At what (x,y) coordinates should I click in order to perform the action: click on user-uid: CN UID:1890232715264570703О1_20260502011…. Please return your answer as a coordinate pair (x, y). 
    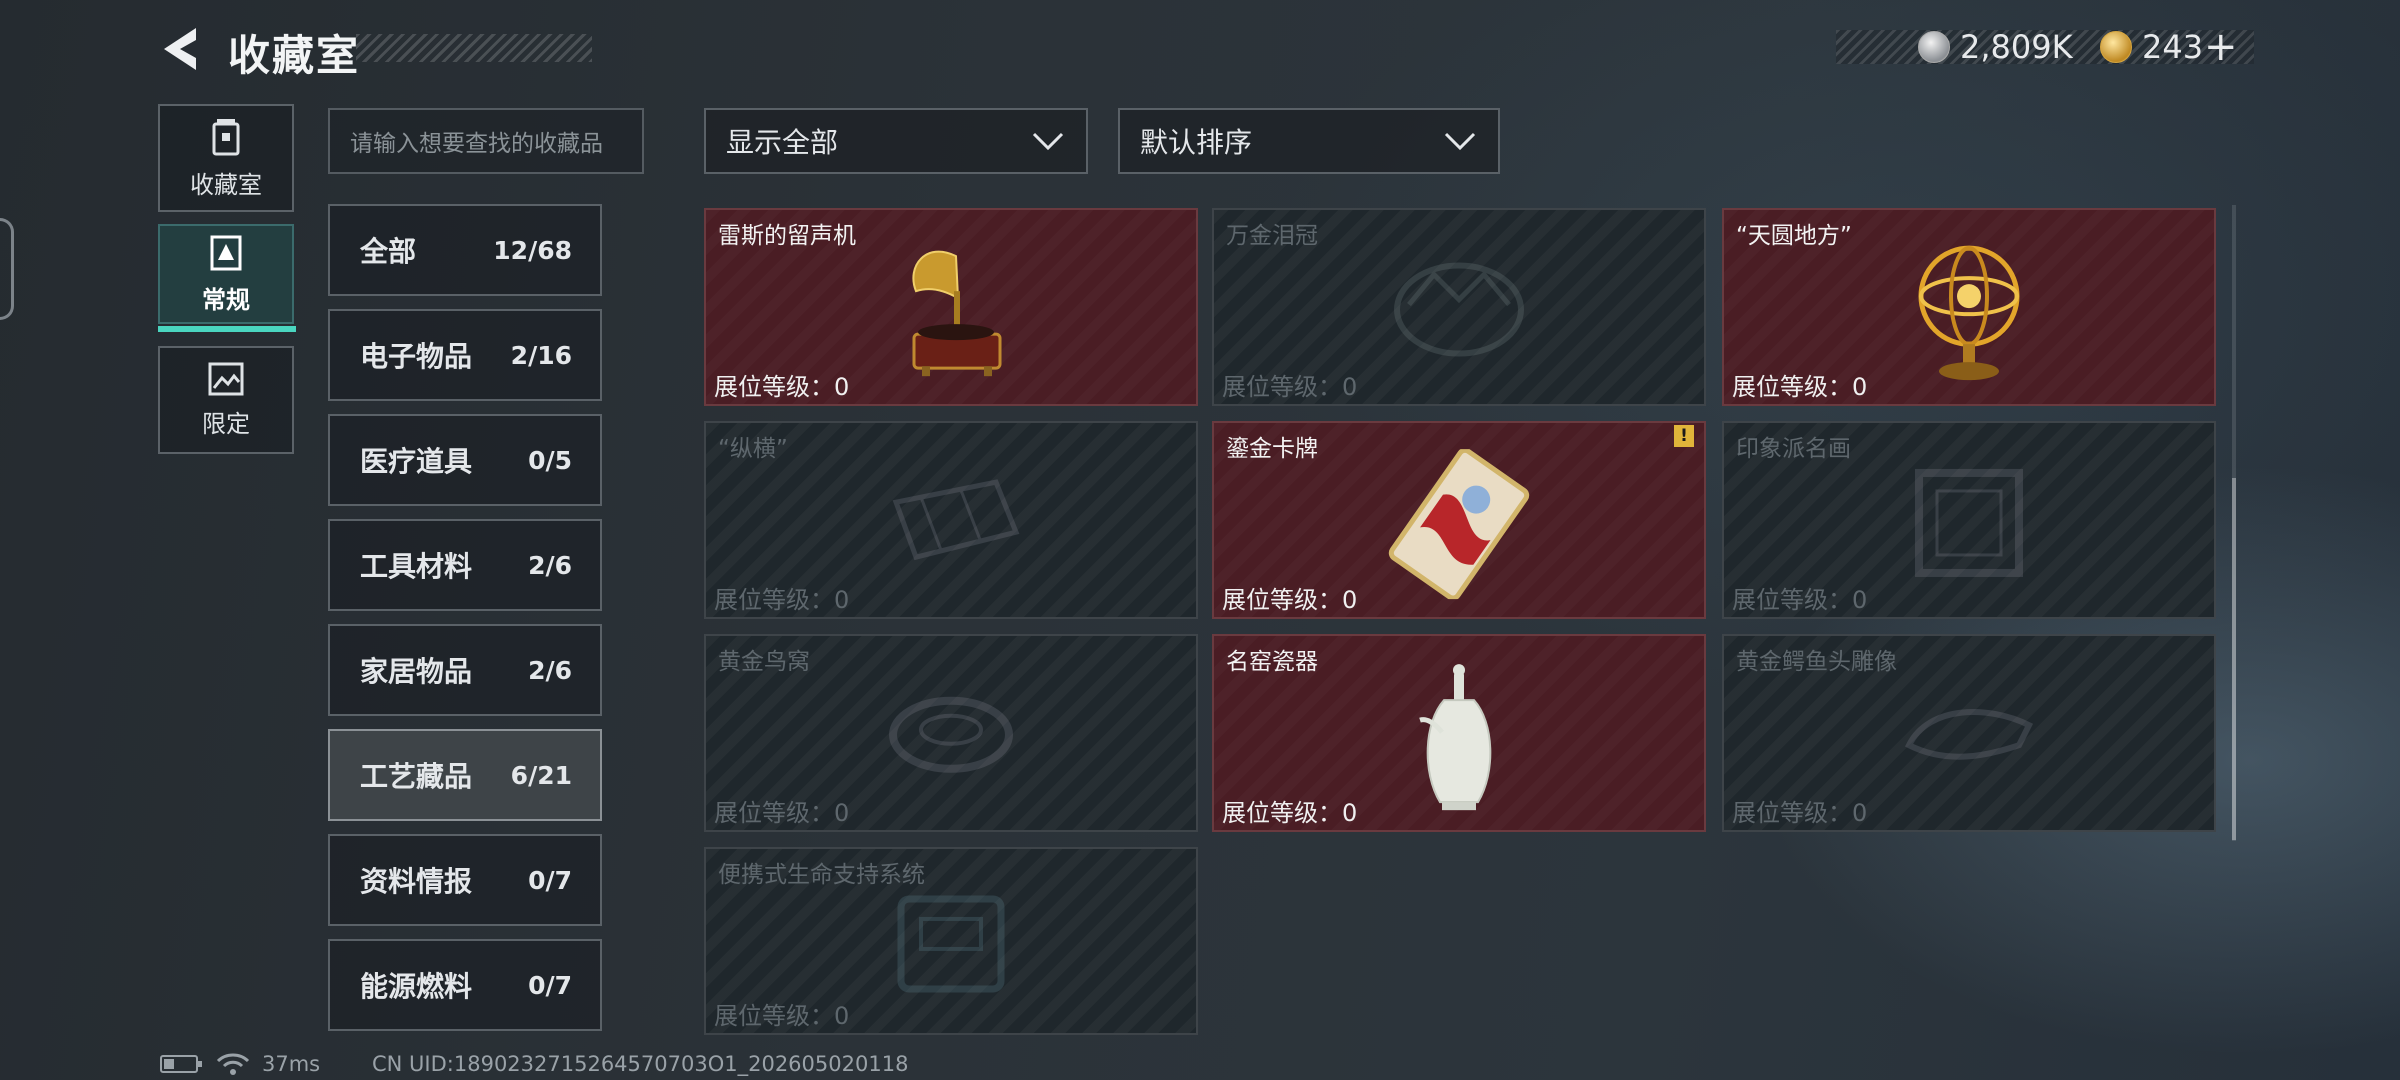
    Looking at the image, I should click on (640, 1064).